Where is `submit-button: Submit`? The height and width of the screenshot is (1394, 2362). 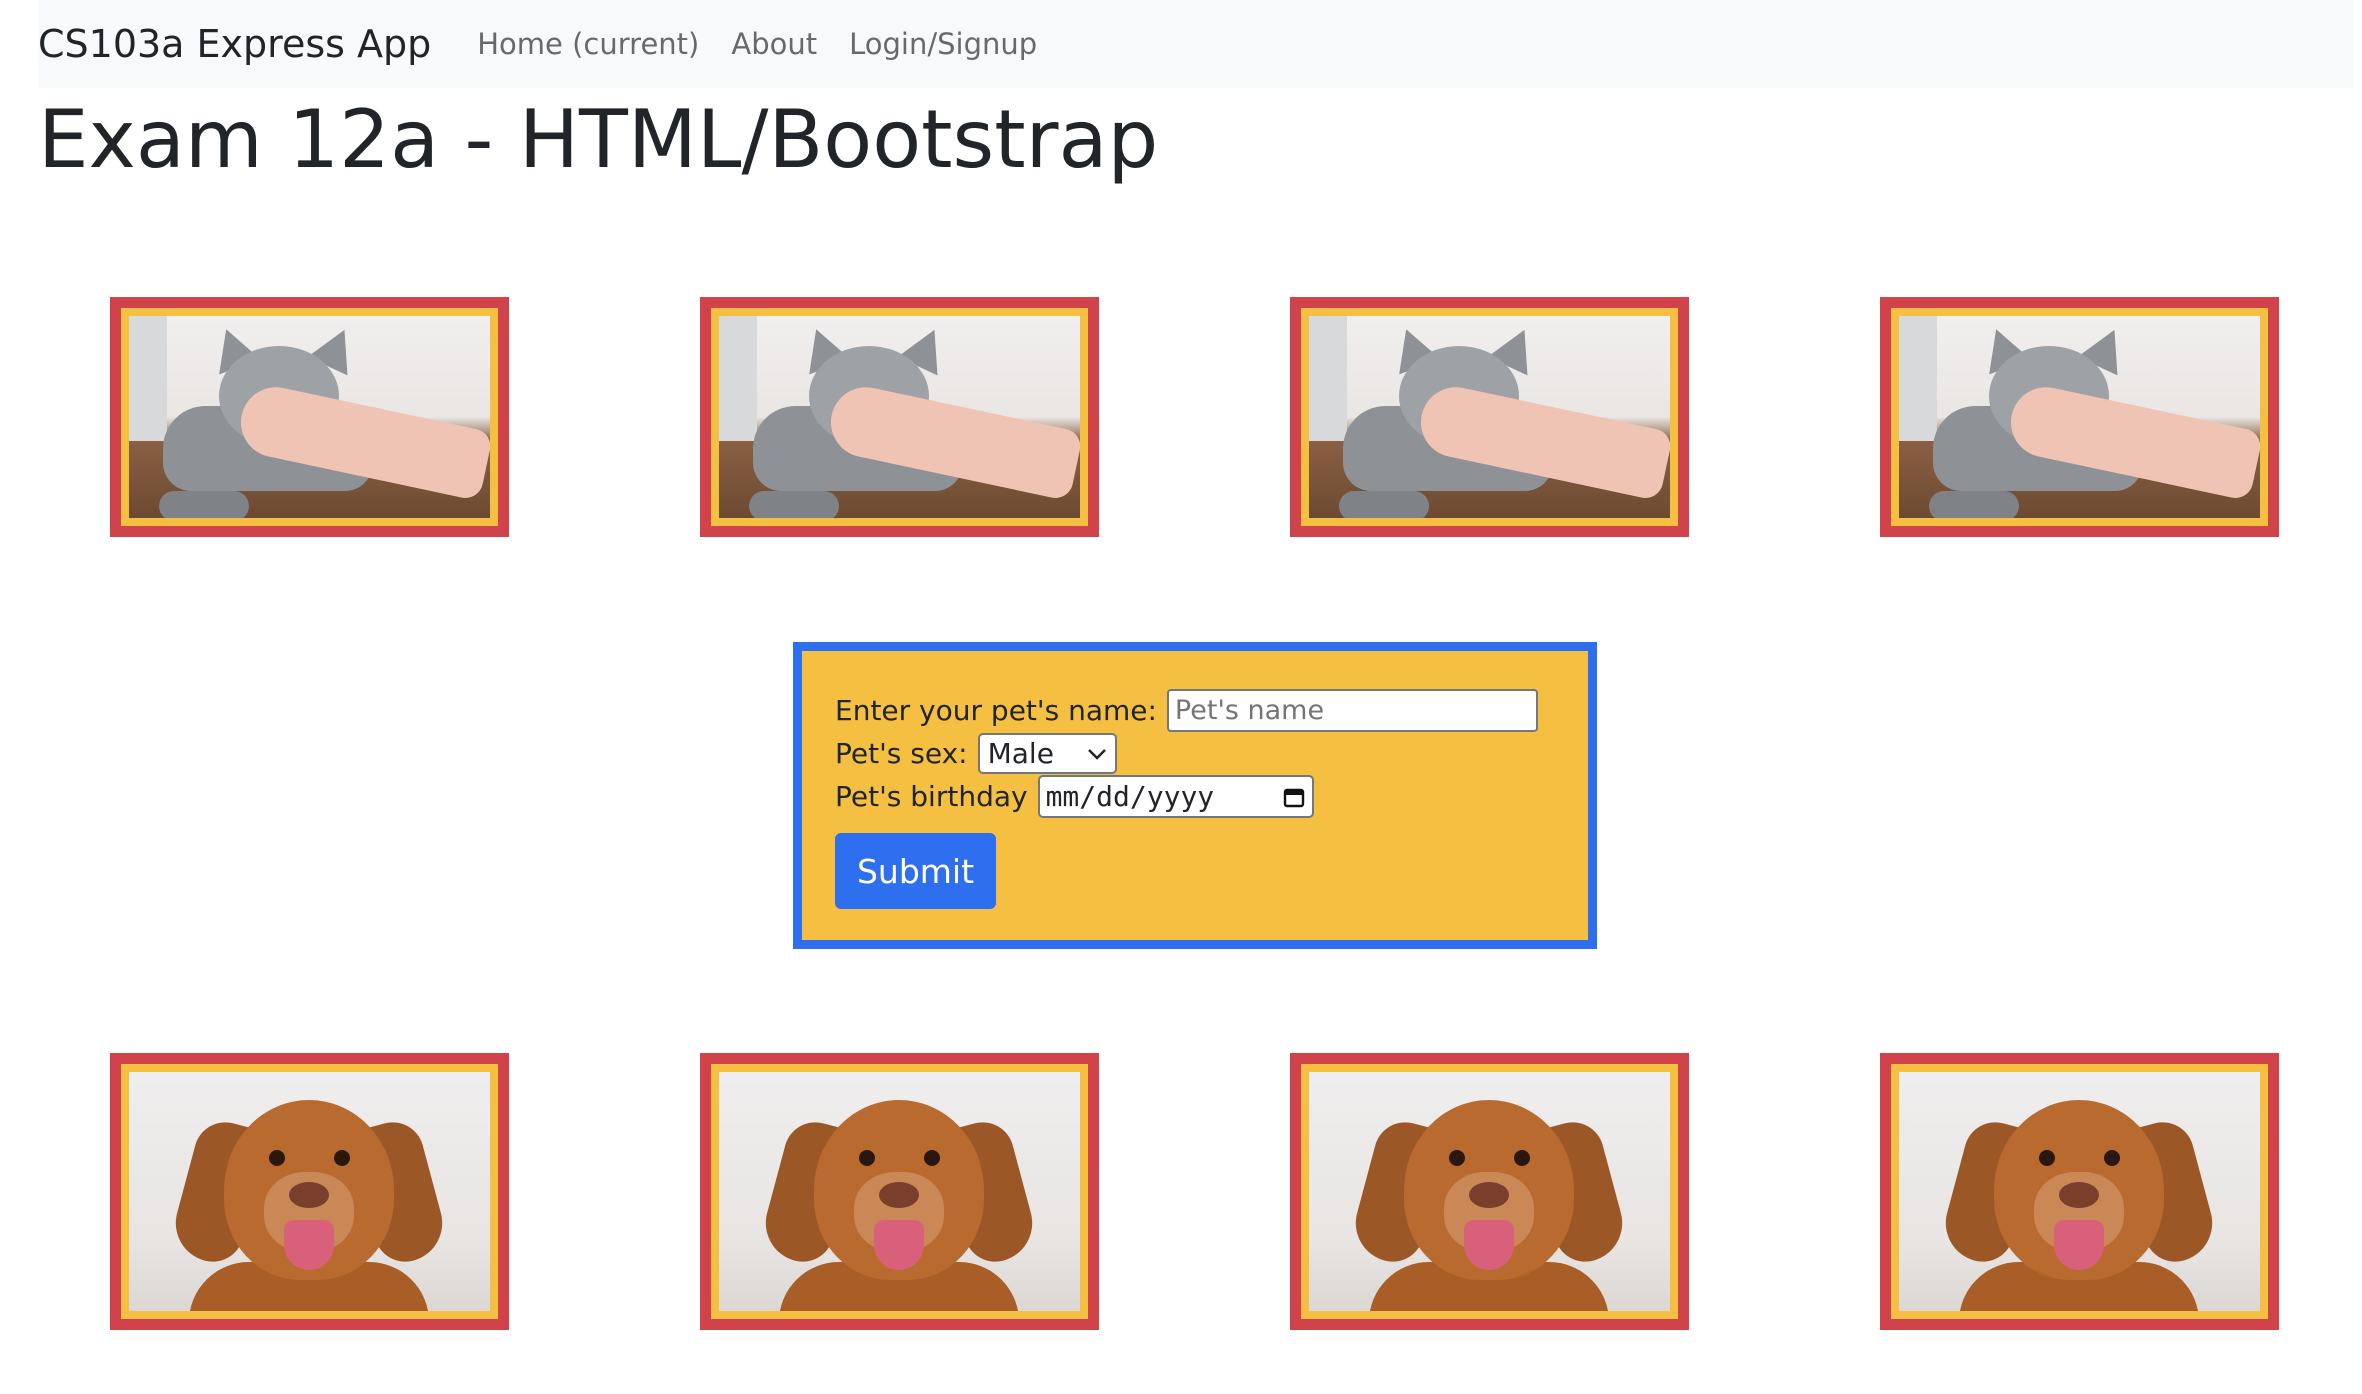 submit-button: Submit is located at coordinates (915, 871).